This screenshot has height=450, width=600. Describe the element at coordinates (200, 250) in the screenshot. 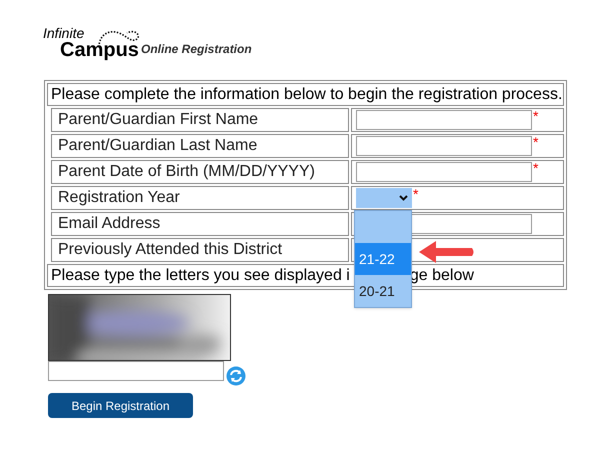

I see `field-label: Previously Attended this District` at that location.